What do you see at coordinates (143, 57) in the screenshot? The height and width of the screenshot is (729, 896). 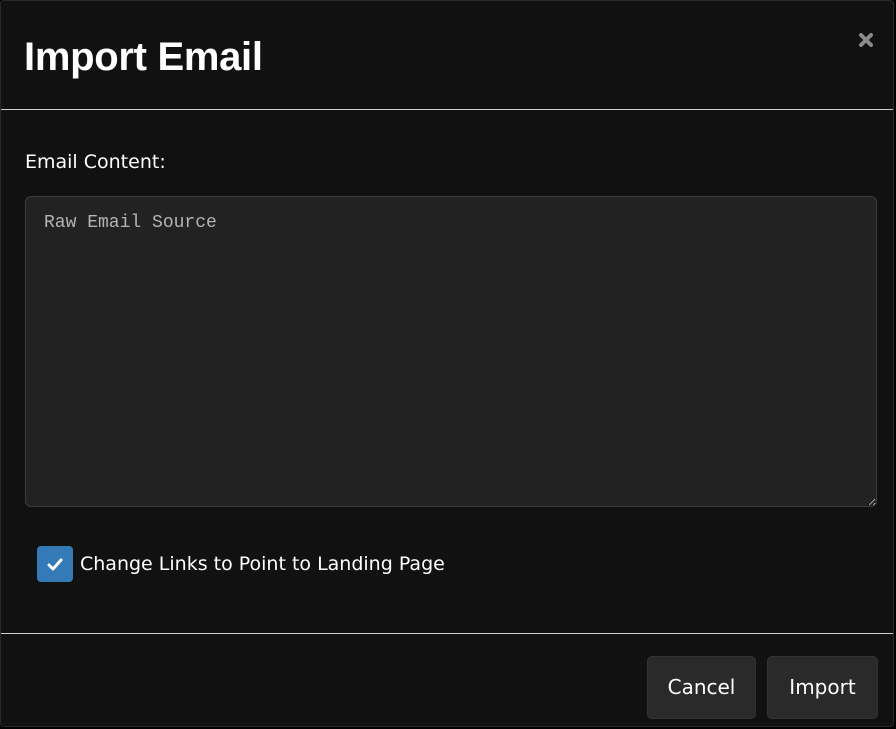 I see `modal-title: Import Email` at bounding box center [143, 57].